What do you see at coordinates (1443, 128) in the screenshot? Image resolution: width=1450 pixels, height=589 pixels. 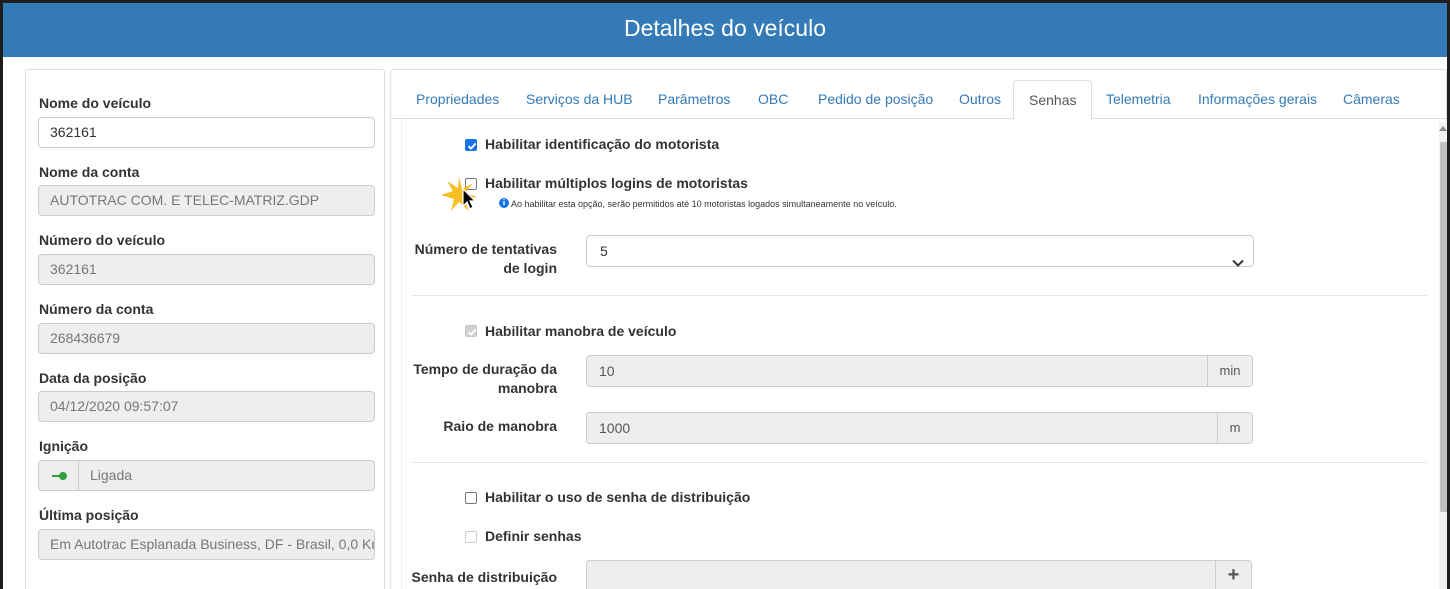 I see `scroll-up-arrow-icon` at bounding box center [1443, 128].